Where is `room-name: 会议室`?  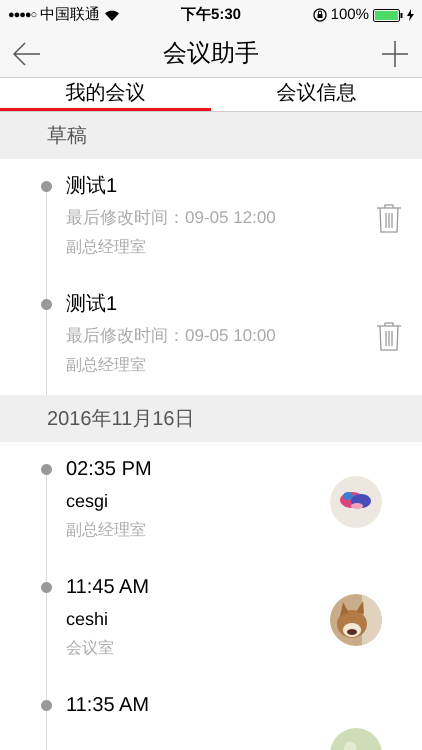 room-name: 会议室 is located at coordinates (90, 648).